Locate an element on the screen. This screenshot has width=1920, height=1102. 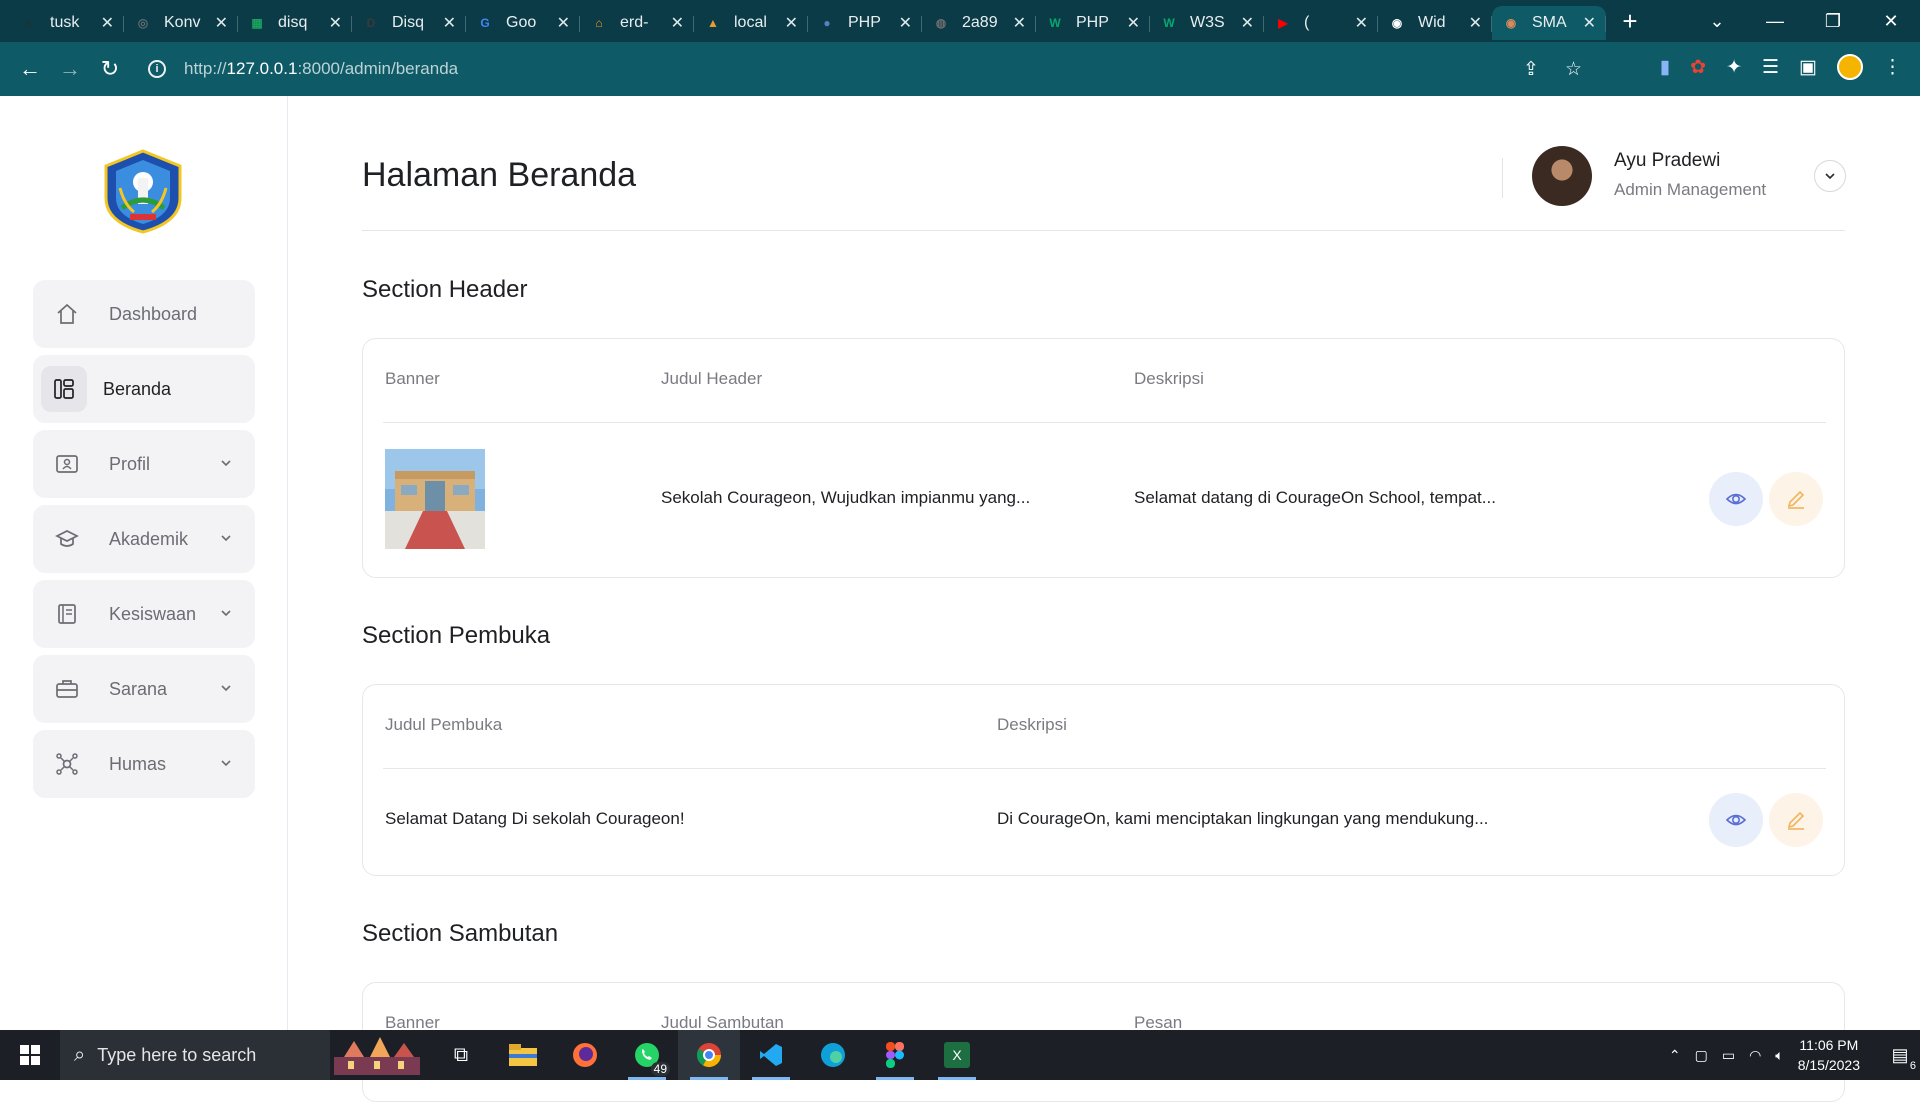
browser-tab: ● PHP ✕ is located at coordinates (865, 23).